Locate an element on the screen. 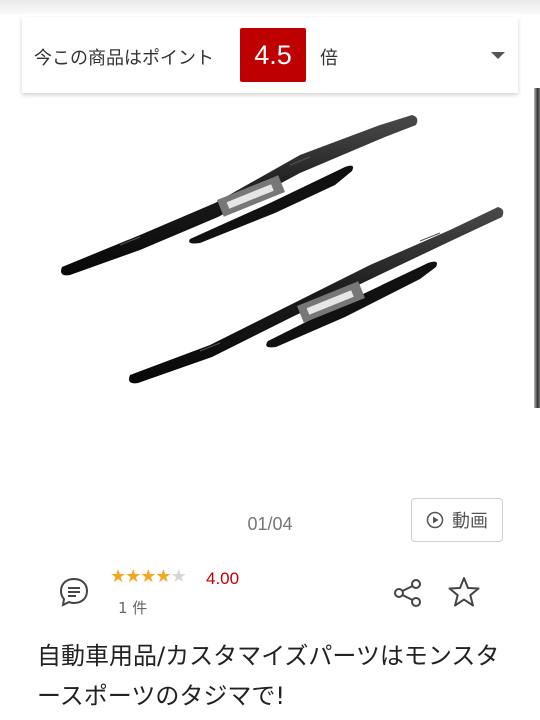  favorite-star-icon is located at coordinates (464, 592).